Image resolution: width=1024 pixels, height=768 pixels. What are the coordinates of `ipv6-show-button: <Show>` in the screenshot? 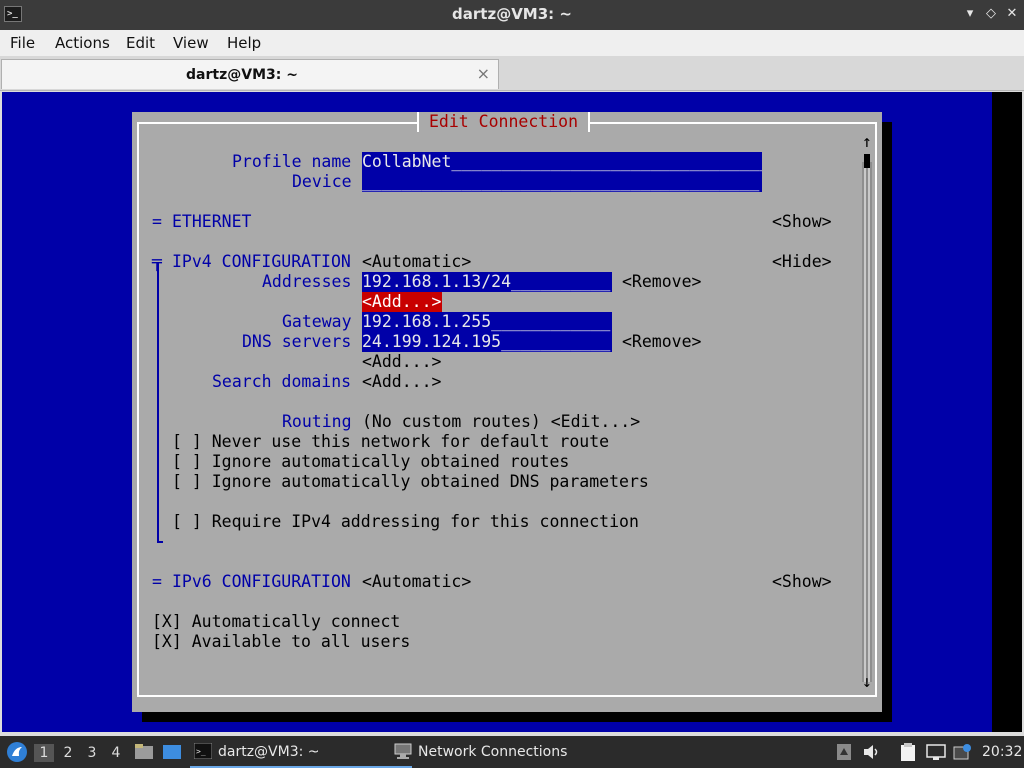 It's located at (802, 582).